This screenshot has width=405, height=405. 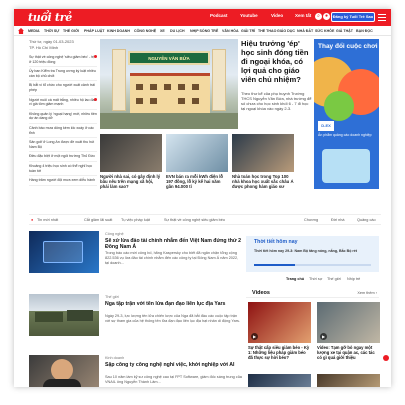 I want to click on site-logo: tuổi trẻ, so click(x=50, y=17).